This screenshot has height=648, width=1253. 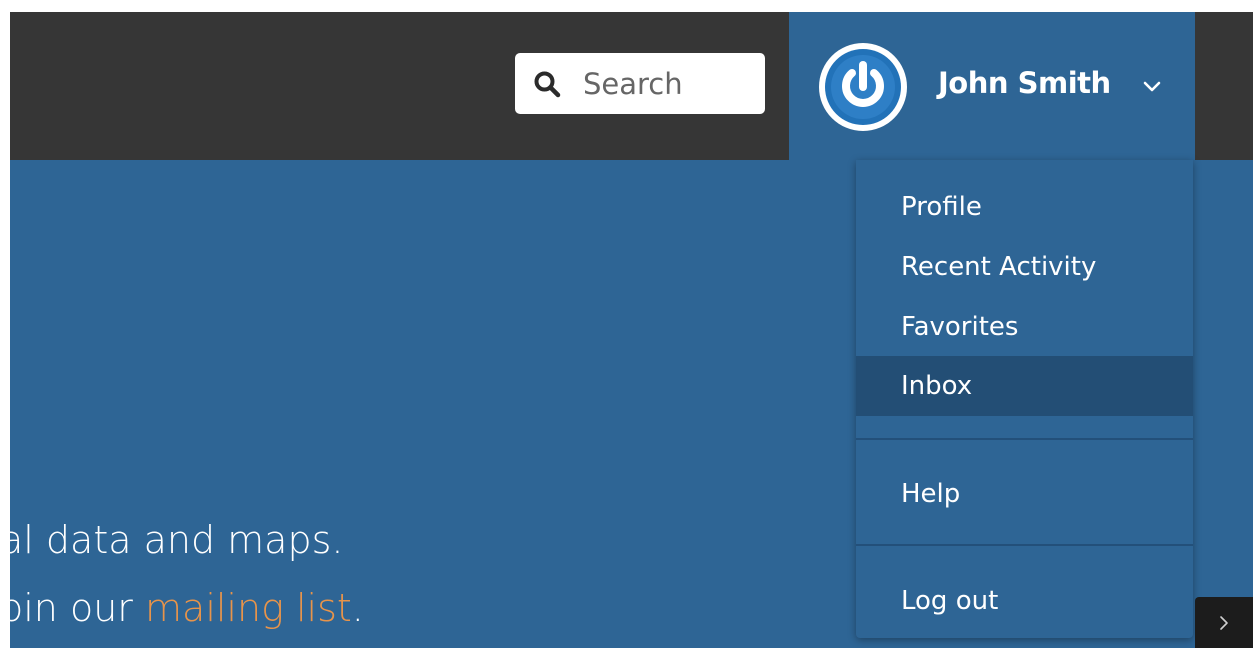 What do you see at coordinates (547, 84) in the screenshot?
I see `search-icon` at bounding box center [547, 84].